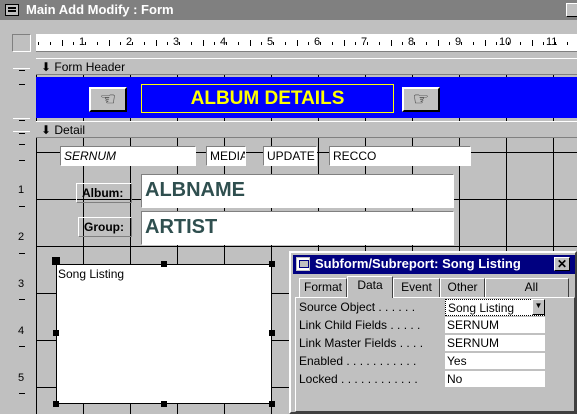 The width and height of the screenshot is (577, 414). What do you see at coordinates (421, 99) in the screenshot?
I see `next-hand-button: ☞` at bounding box center [421, 99].